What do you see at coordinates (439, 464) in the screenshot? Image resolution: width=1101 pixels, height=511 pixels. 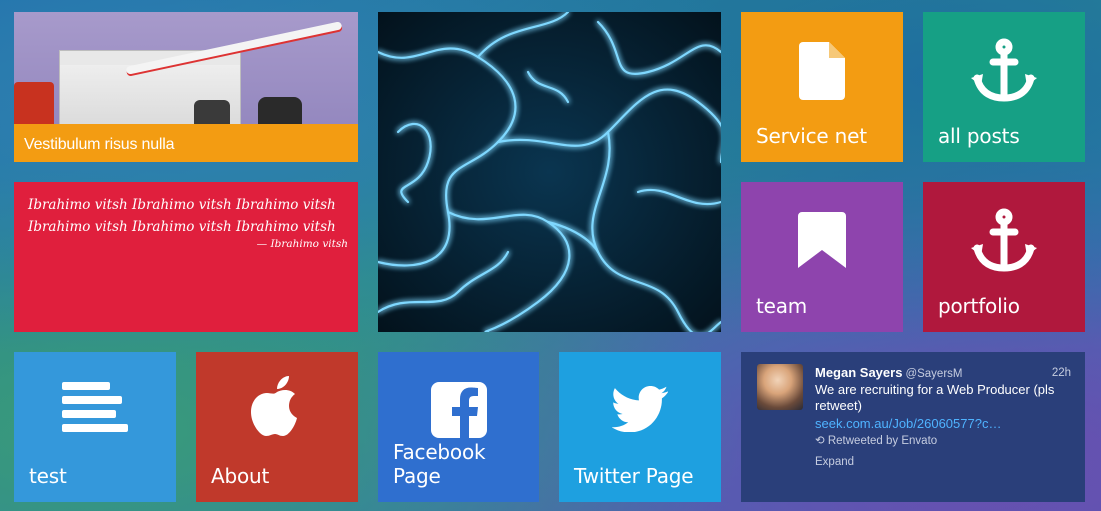 I see `facebook-page-label: Facebook Page` at bounding box center [439, 464].